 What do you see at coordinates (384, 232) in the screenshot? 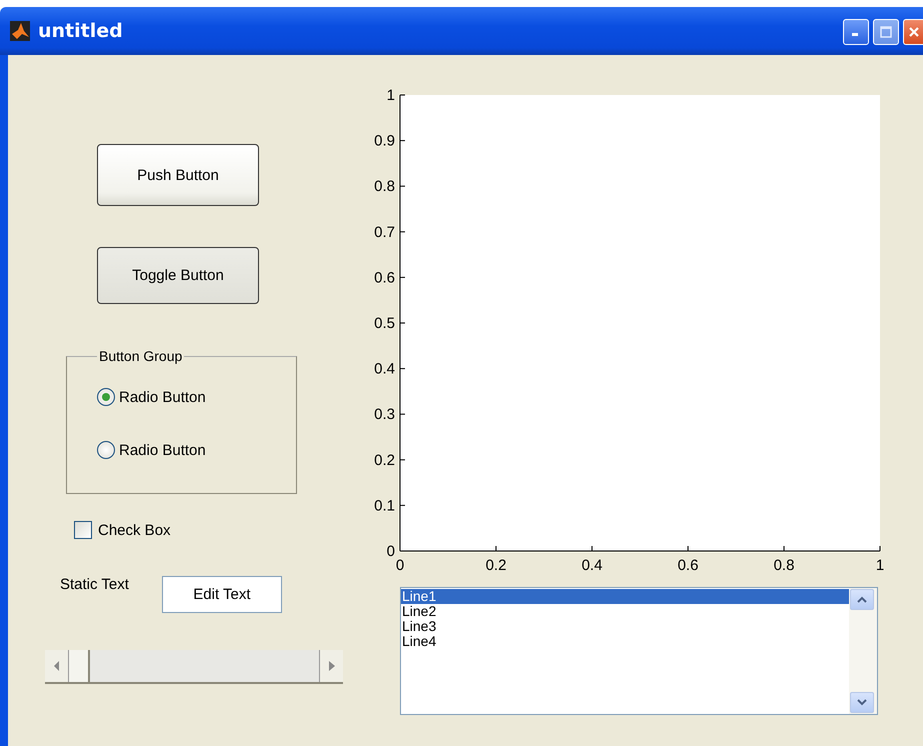
I see `y-tick-label: 0.7` at bounding box center [384, 232].